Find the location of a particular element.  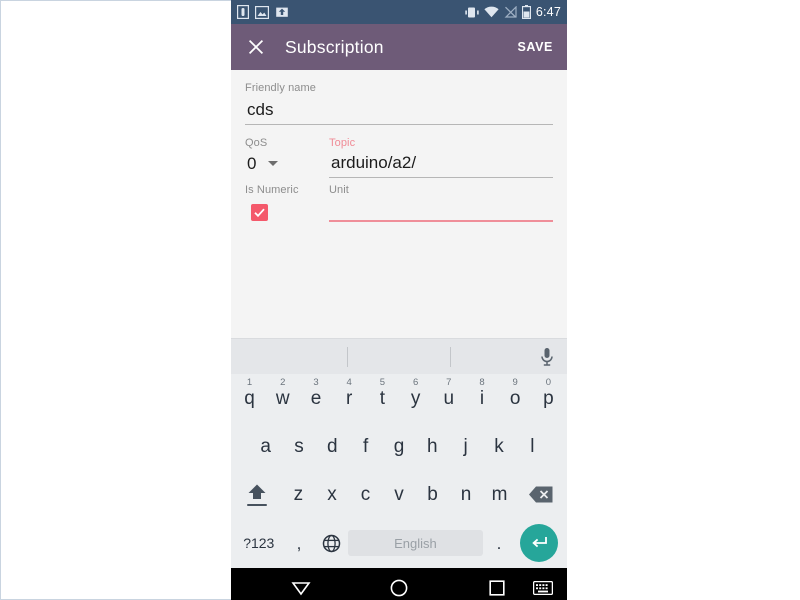

key-l: l is located at coordinates (532, 446).